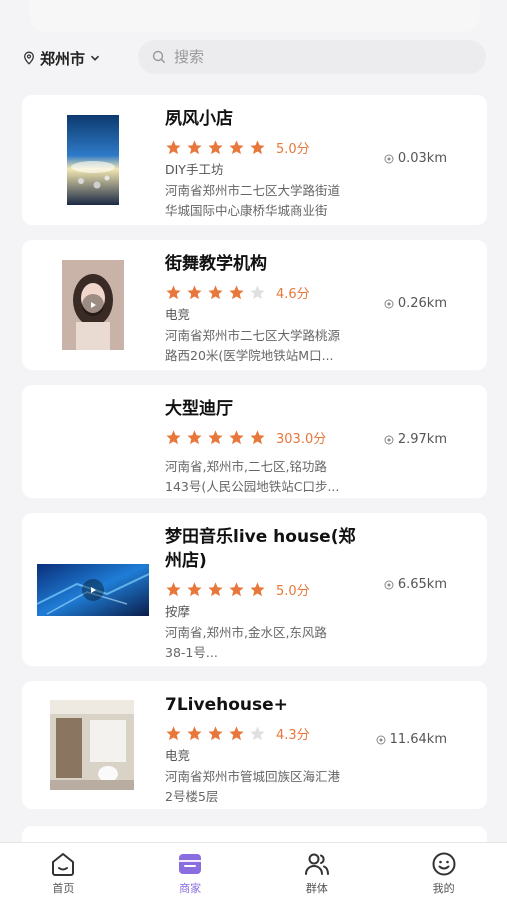  I want to click on store-category: 按摩, so click(178, 611).